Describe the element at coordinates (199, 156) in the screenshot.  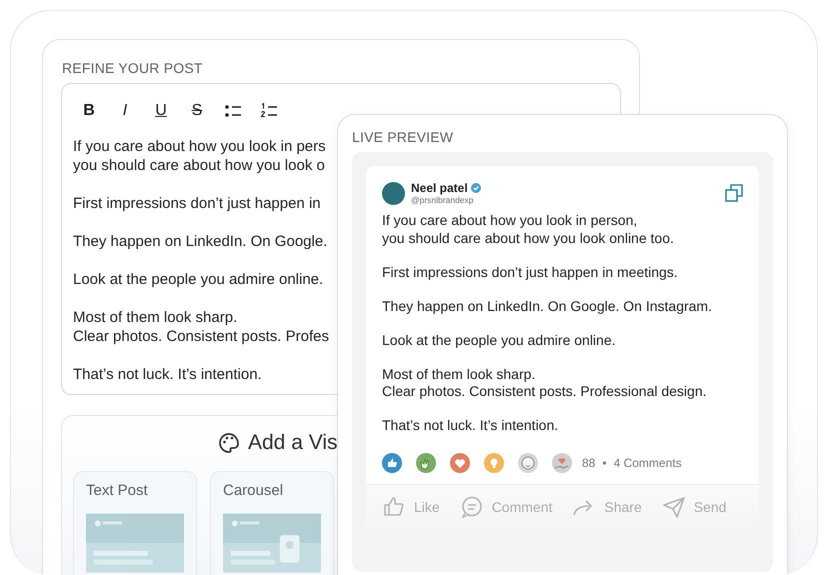
I see `paragraph: If you care about how you look in pers you should care about how you look o` at that location.